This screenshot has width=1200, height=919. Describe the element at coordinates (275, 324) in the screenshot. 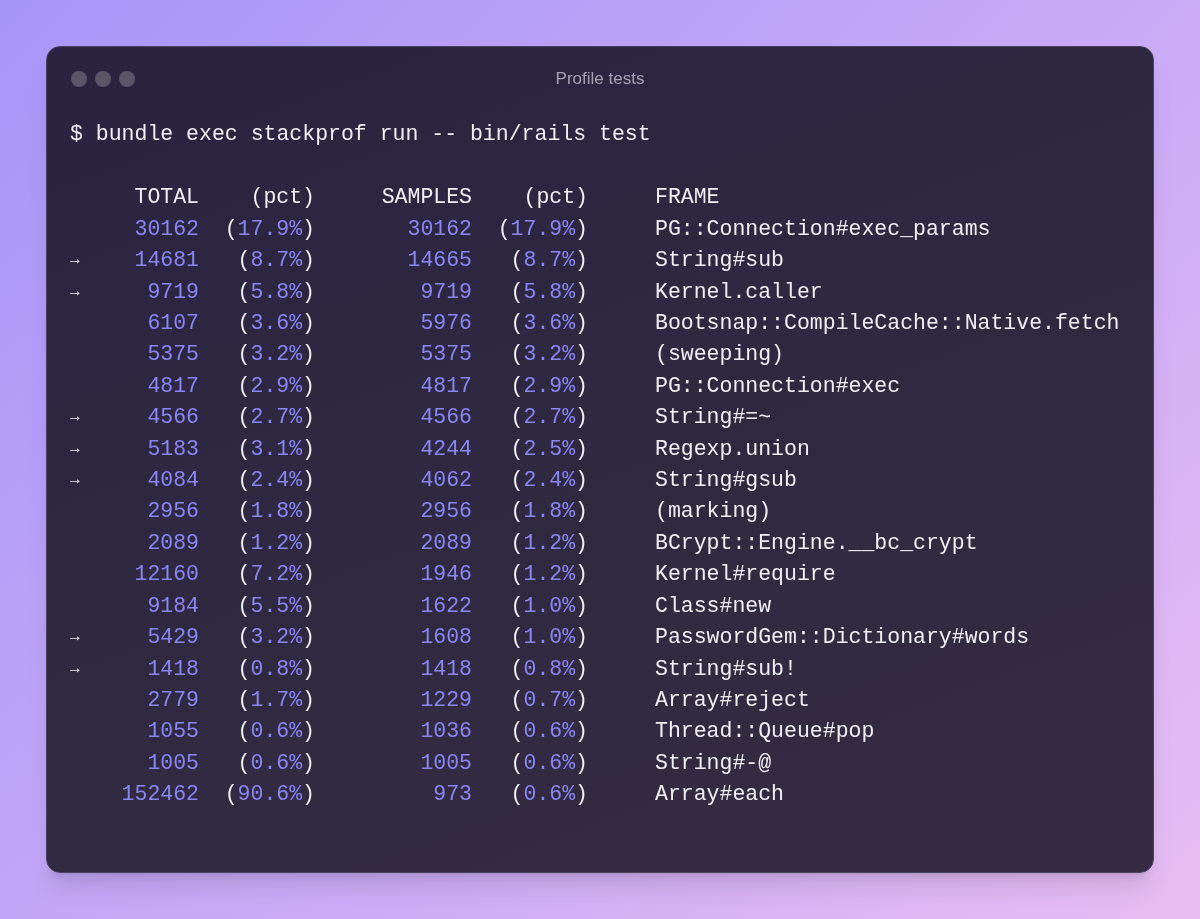

I see `percent-text: (3.6%)` at that location.